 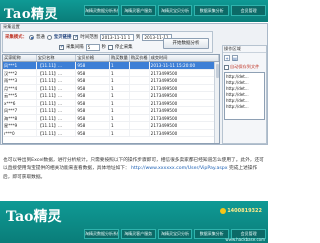 I want to click on interval-checkbox, so click(x=61, y=47).